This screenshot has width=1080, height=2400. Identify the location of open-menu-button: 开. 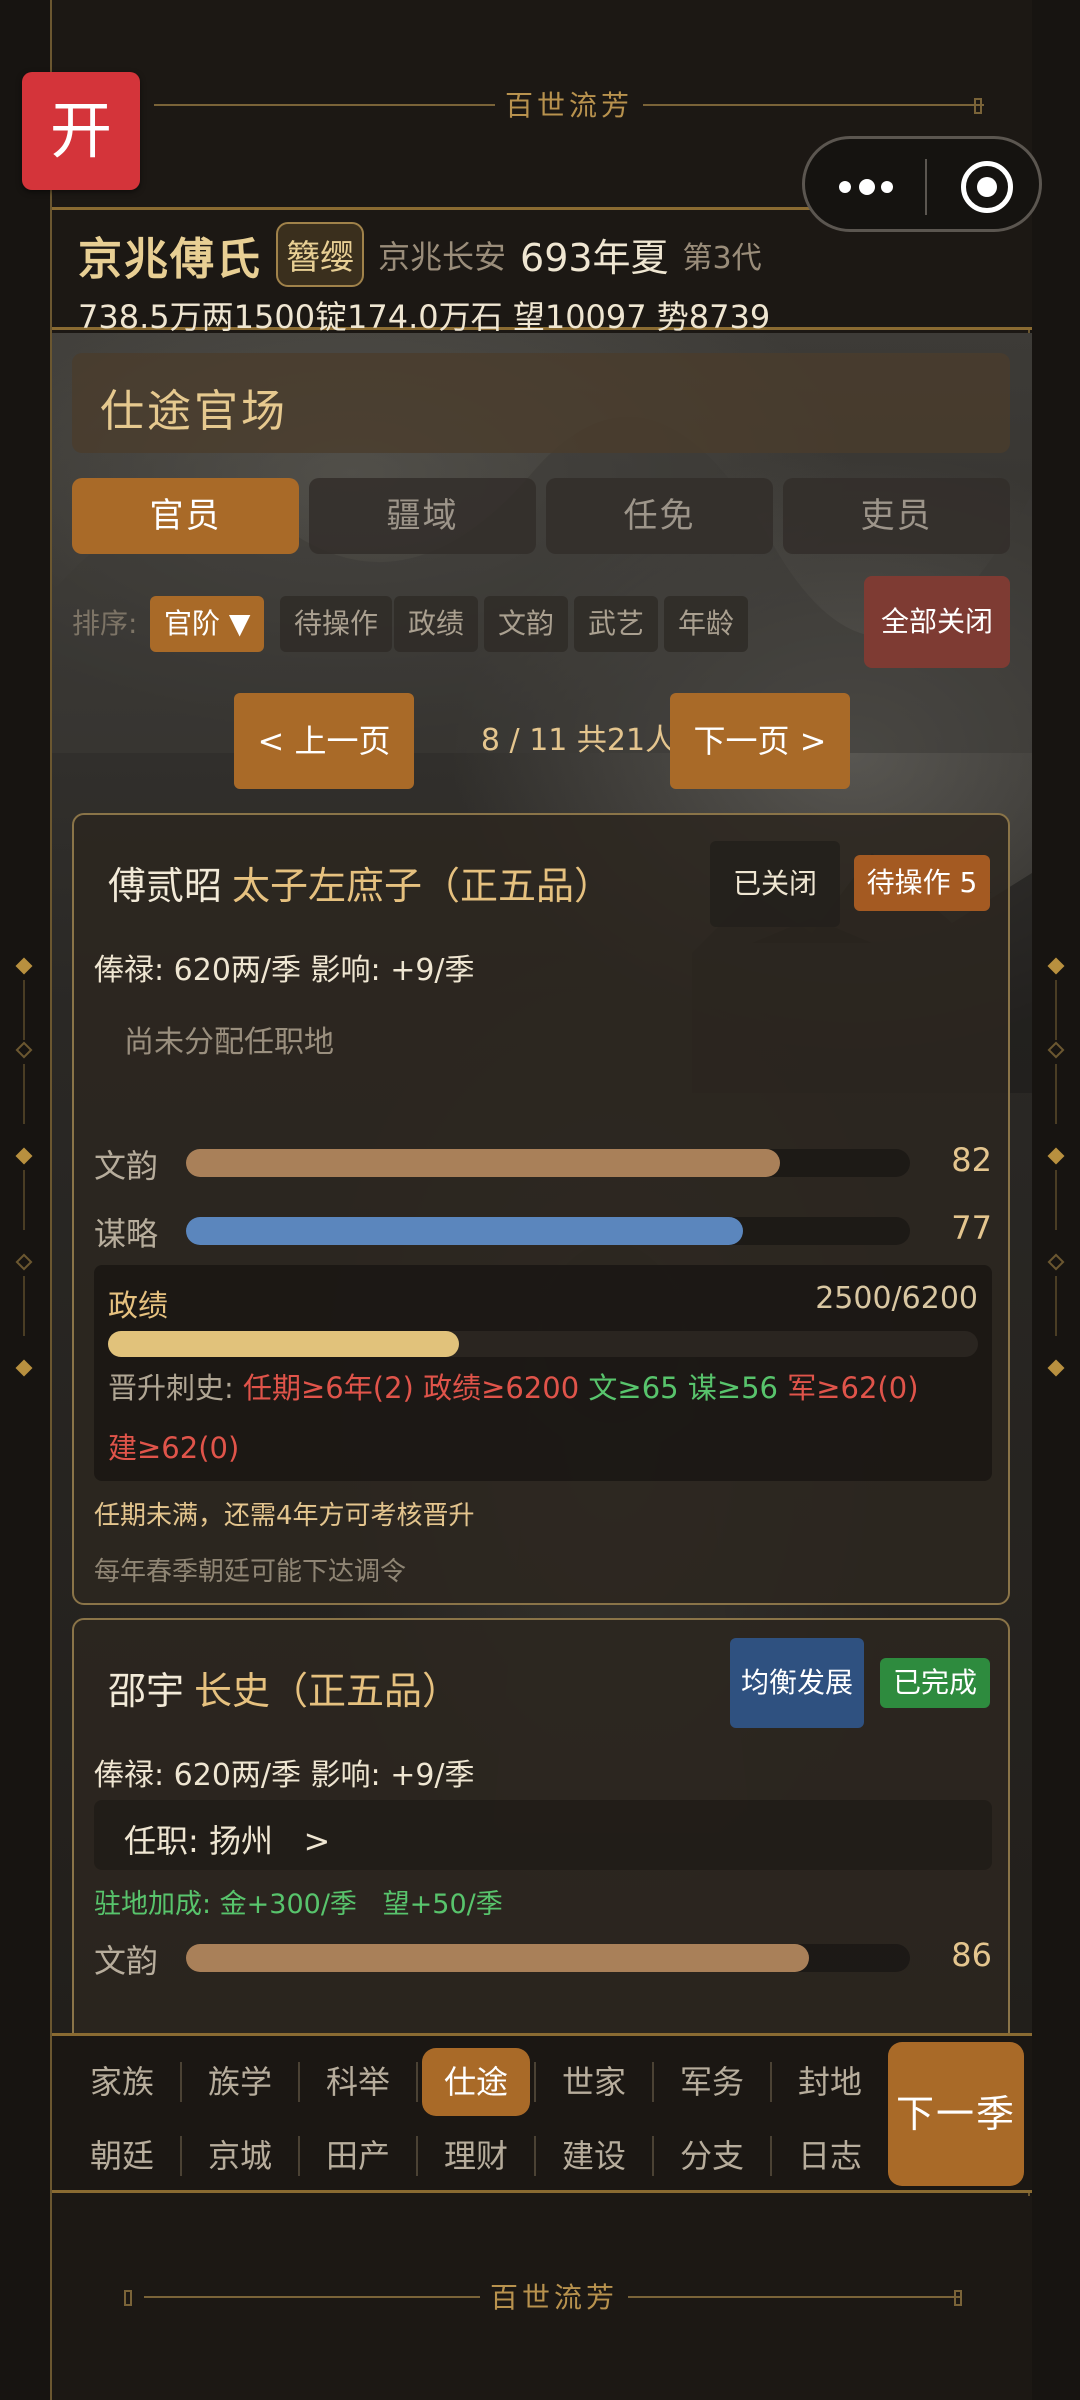
(81, 131).